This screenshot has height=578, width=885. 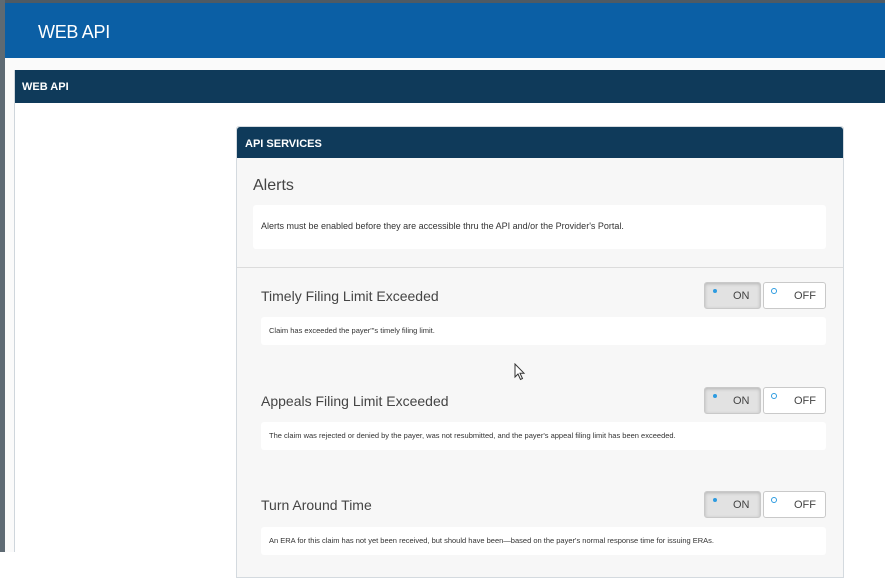 I want to click on toggle-off-timely-filing: OFF, so click(x=794, y=295).